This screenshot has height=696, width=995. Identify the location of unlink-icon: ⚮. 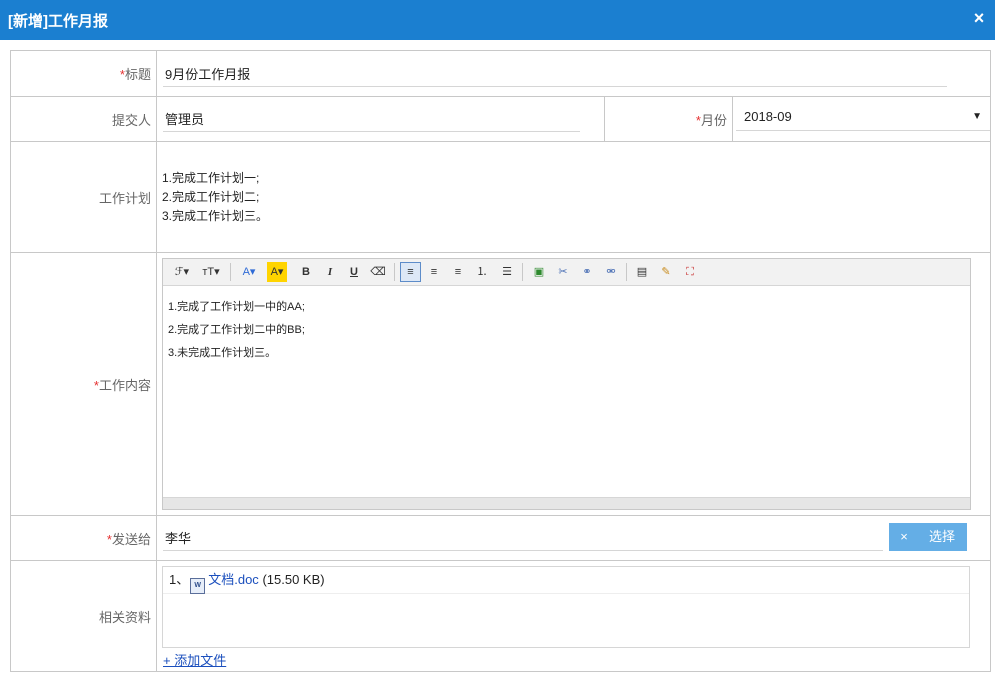
(611, 272).